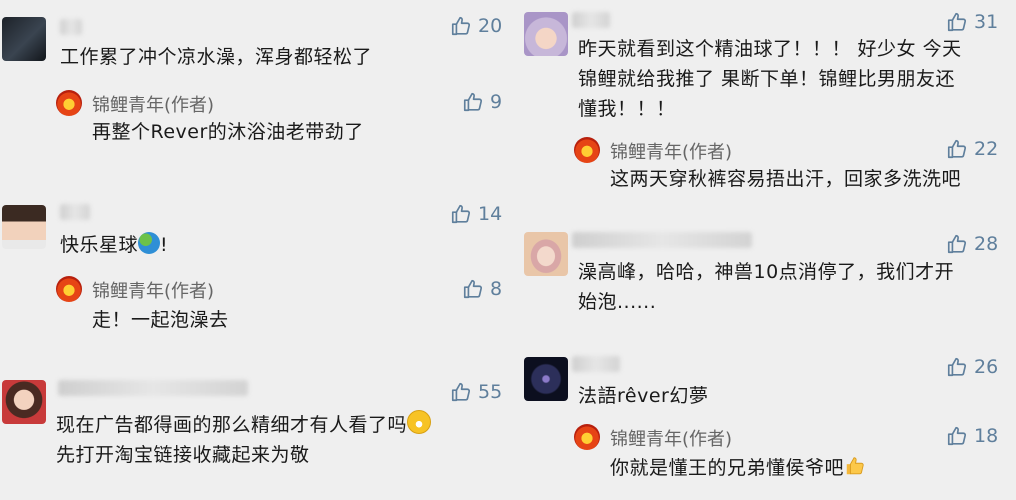  I want to click on like-count: 31, so click(986, 22).